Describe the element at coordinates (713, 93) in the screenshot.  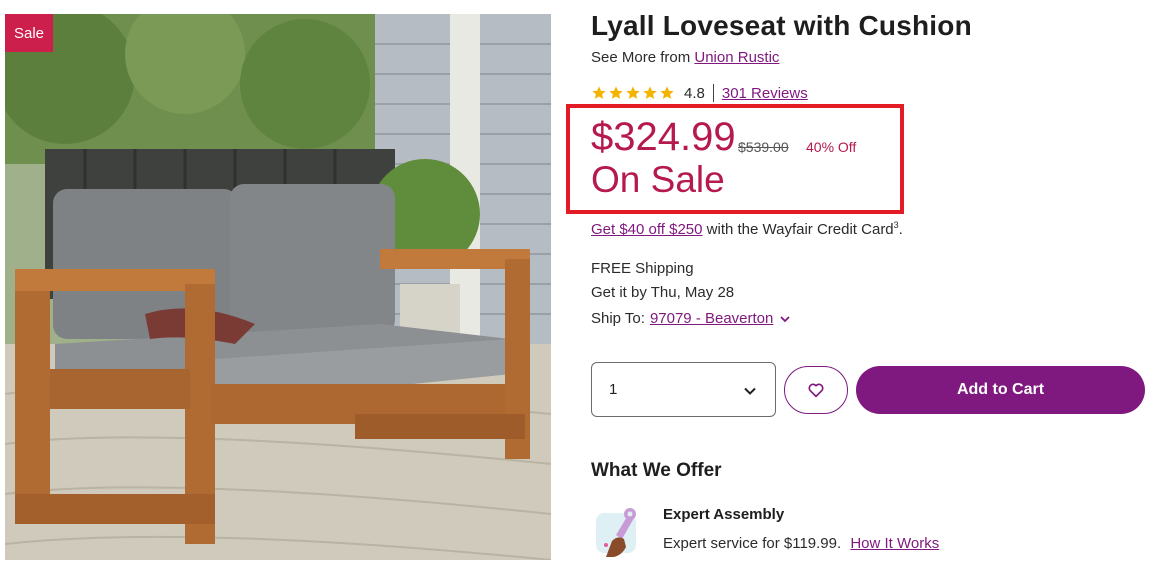
I see `rating-divider` at that location.